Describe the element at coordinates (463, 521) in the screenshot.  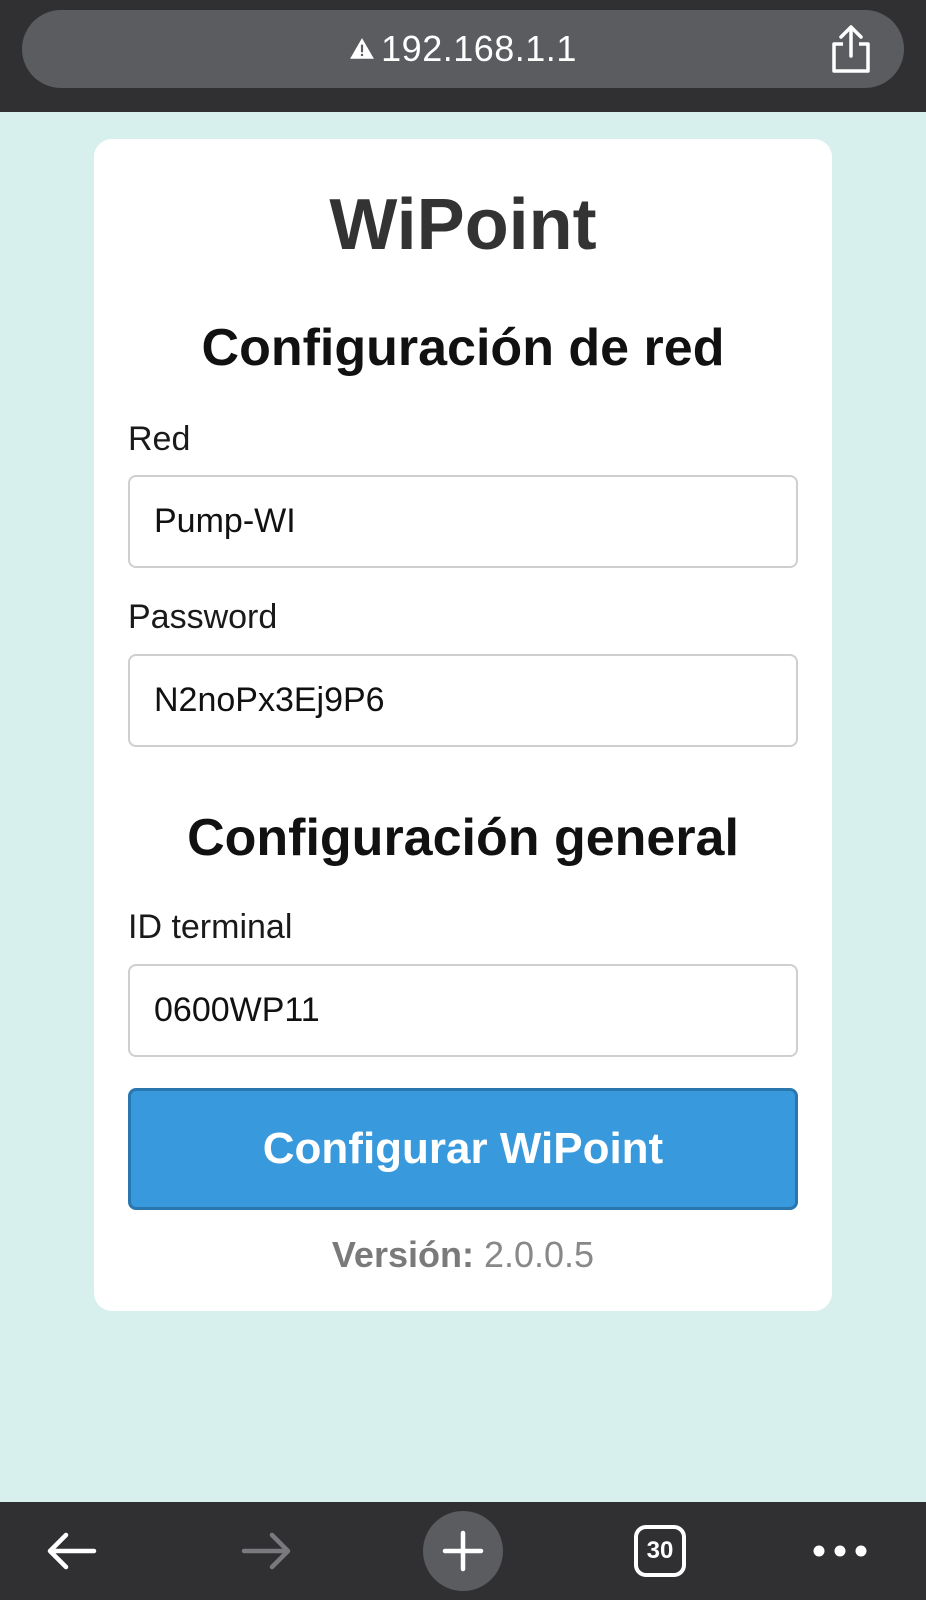
I see `network-input` at that location.